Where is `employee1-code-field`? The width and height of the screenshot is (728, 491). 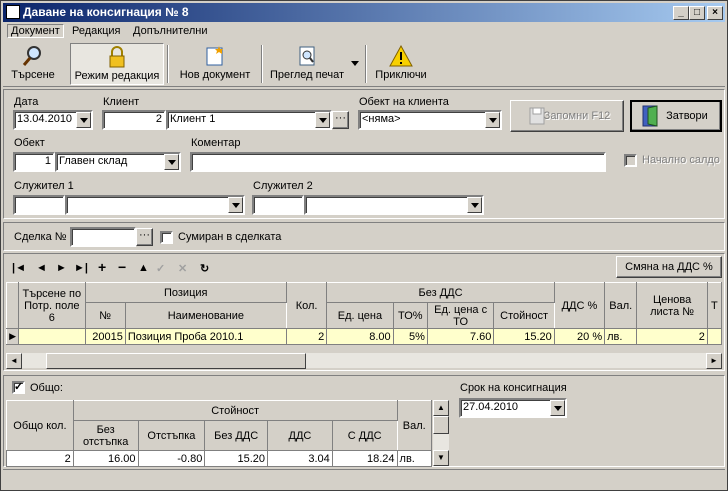
employee1-code-field is located at coordinates (39, 205).